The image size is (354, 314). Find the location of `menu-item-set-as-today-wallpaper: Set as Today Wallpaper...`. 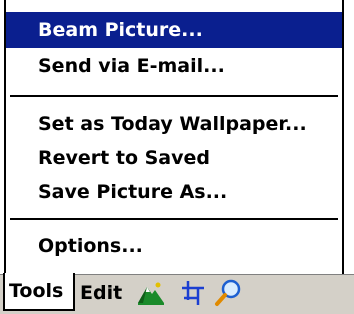

menu-item-set-as-today-wallpaper: Set as Today Wallpaper... is located at coordinates (174, 124).